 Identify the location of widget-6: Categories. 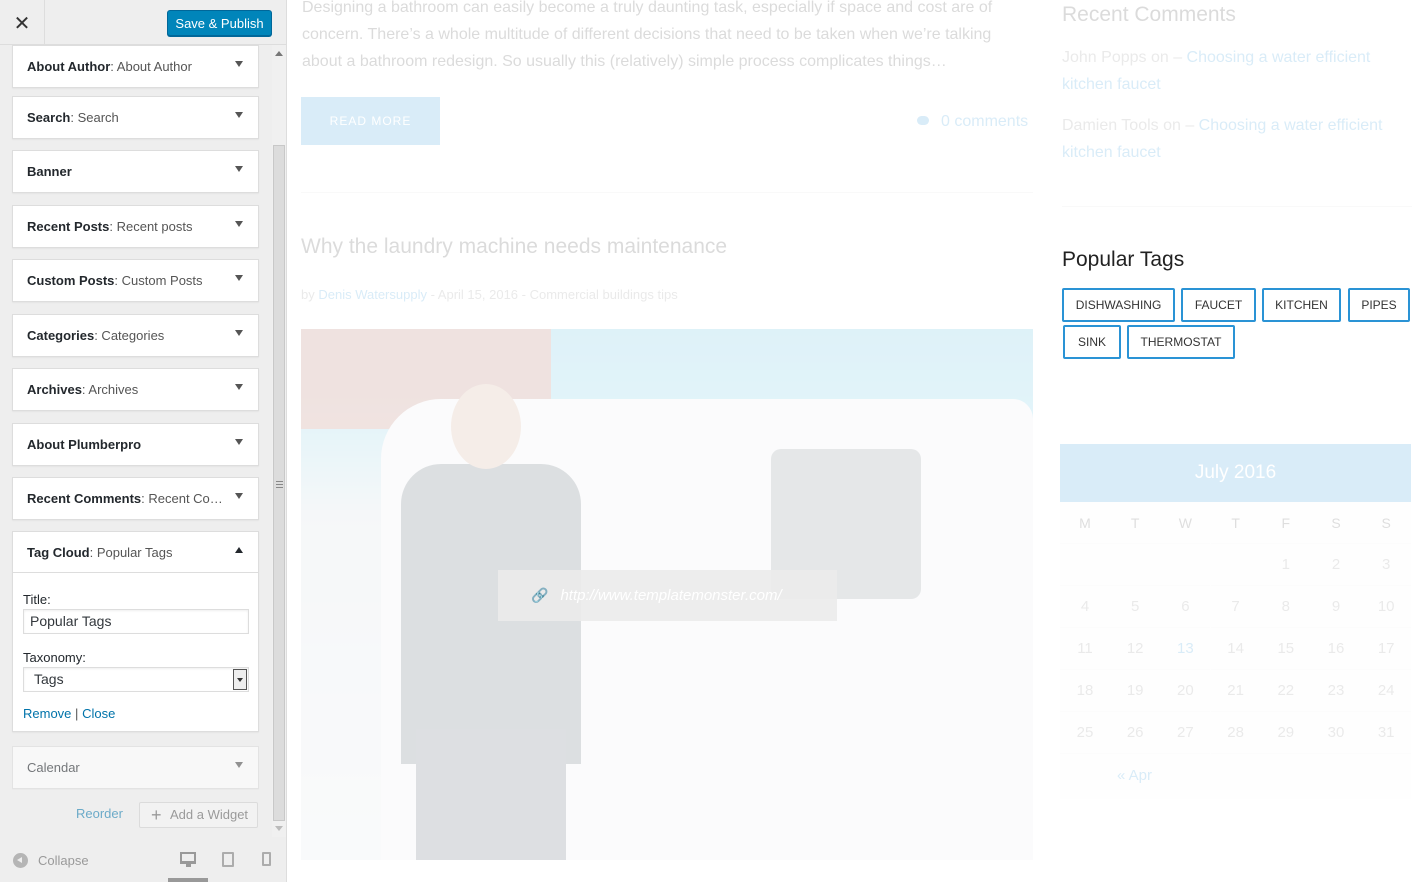
(135, 335).